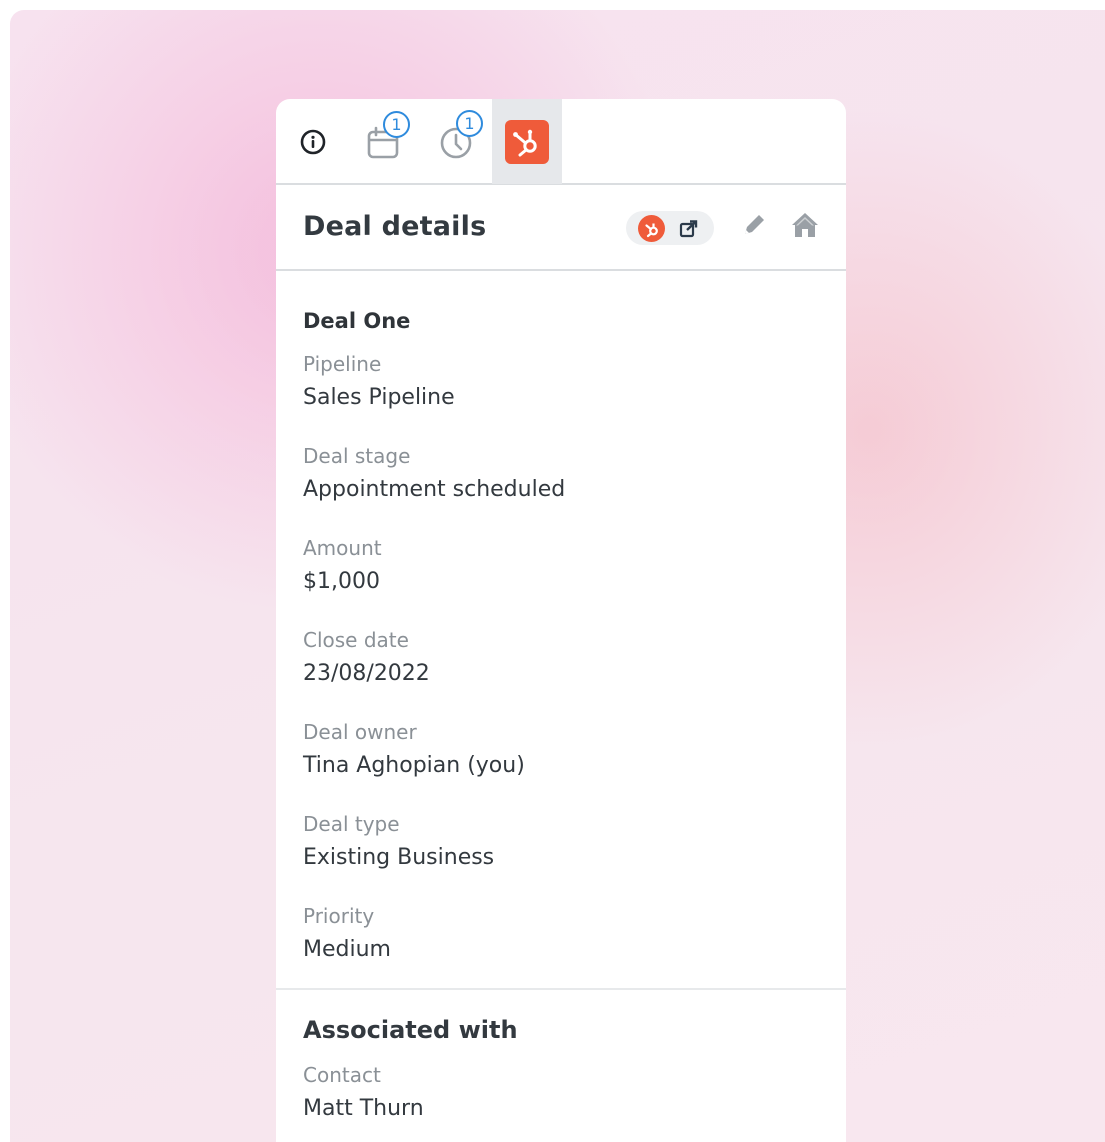 The height and width of the screenshot is (1142, 1105). I want to click on external-link-icon, so click(689, 231).